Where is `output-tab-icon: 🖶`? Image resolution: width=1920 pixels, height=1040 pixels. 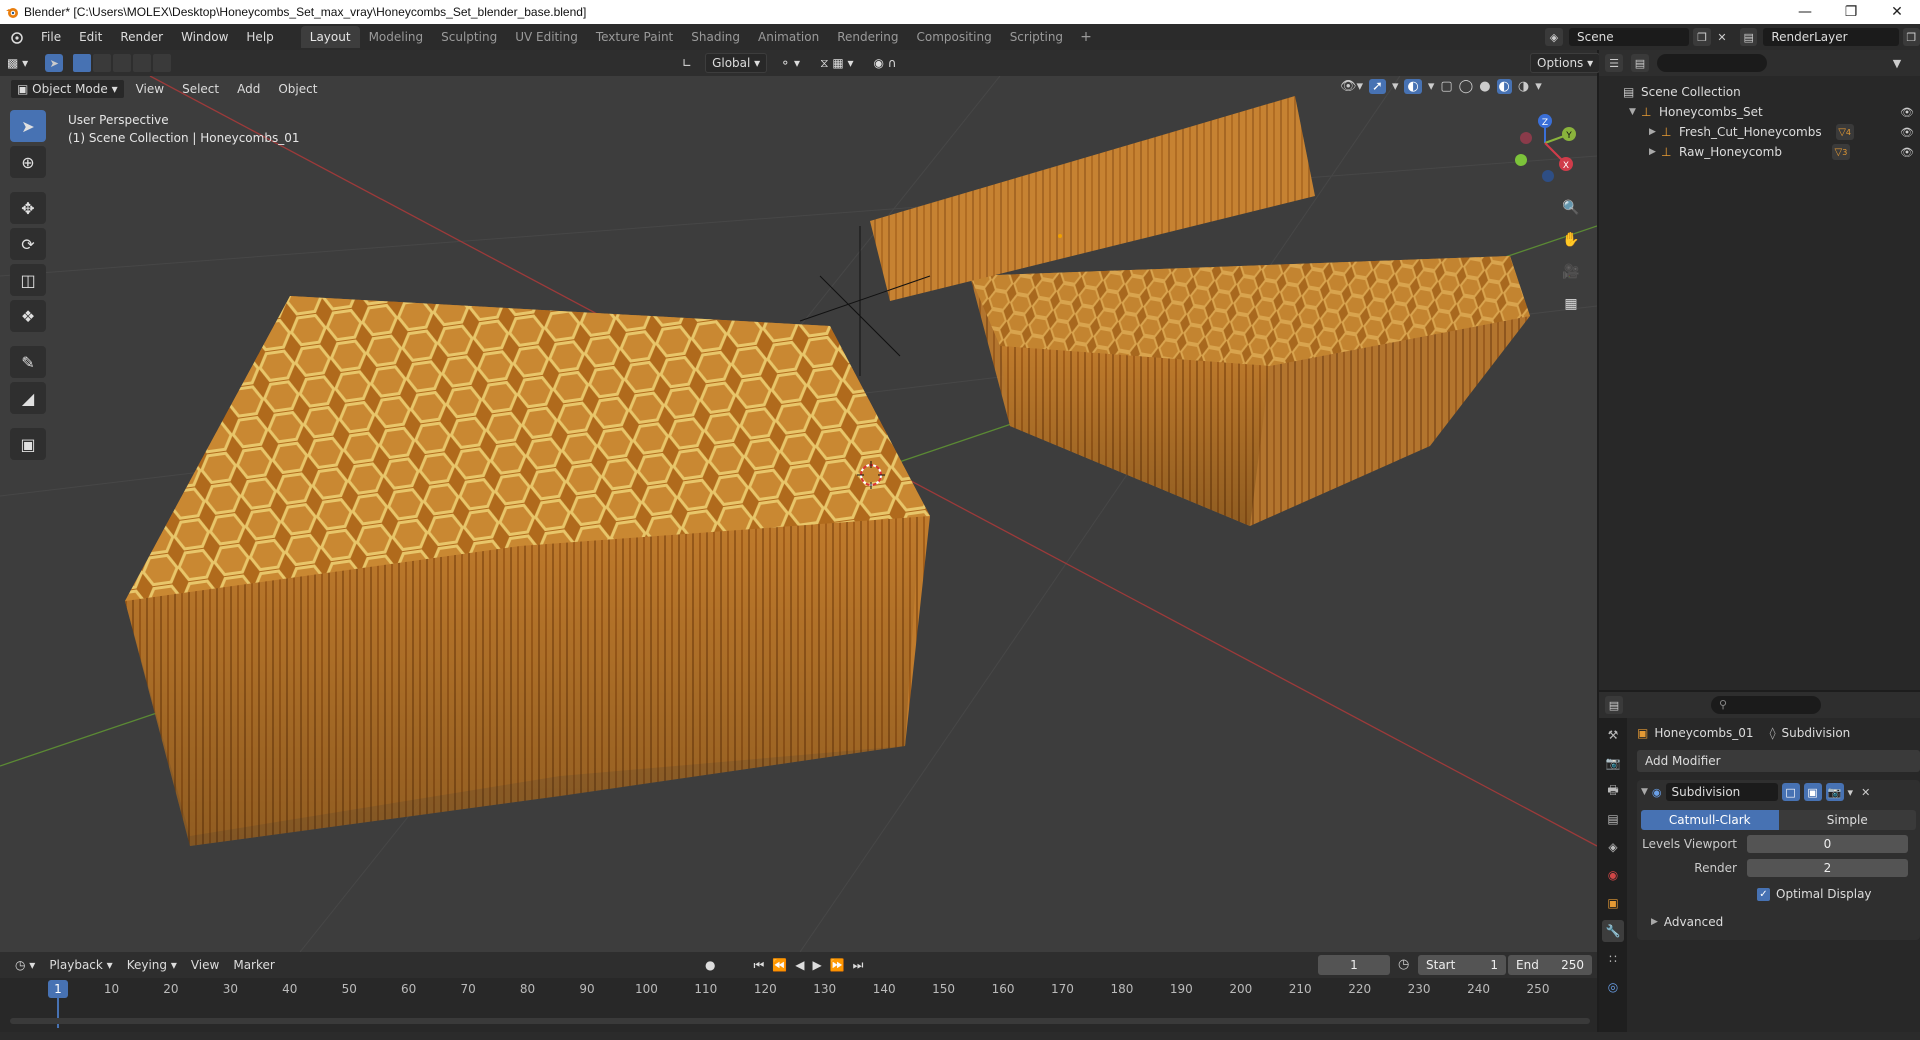 output-tab-icon: 🖶 is located at coordinates (1613, 791).